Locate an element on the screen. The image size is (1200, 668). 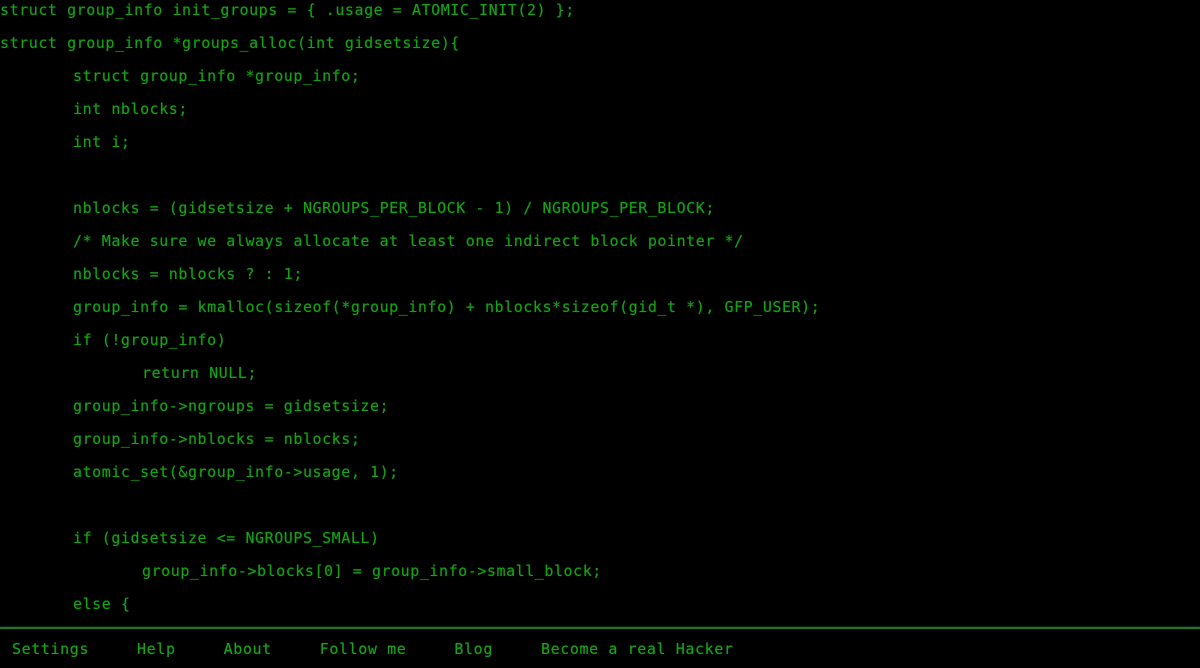
code-line: if (!group_info) is located at coordinates (150, 340).